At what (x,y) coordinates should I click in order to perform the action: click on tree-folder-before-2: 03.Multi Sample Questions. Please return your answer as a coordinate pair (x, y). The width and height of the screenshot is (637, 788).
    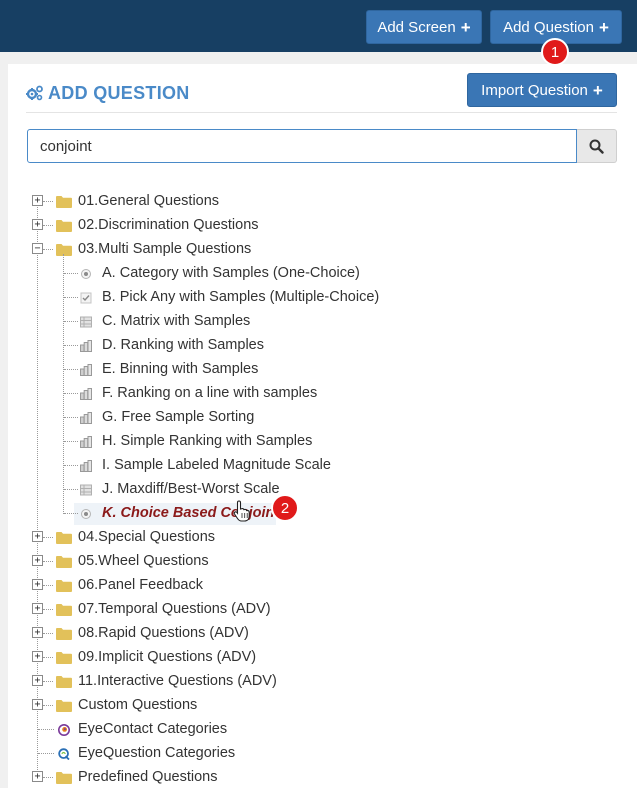
    Looking at the image, I should click on (164, 249).